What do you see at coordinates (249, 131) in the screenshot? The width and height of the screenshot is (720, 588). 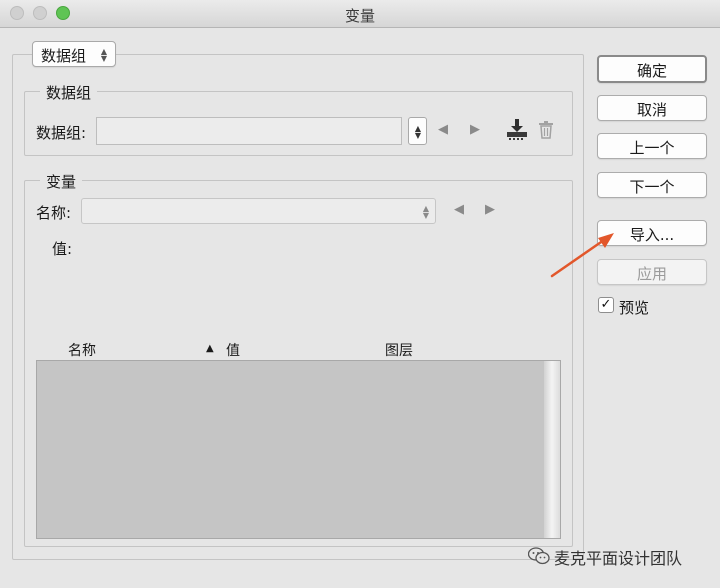 I see `dataset-input` at bounding box center [249, 131].